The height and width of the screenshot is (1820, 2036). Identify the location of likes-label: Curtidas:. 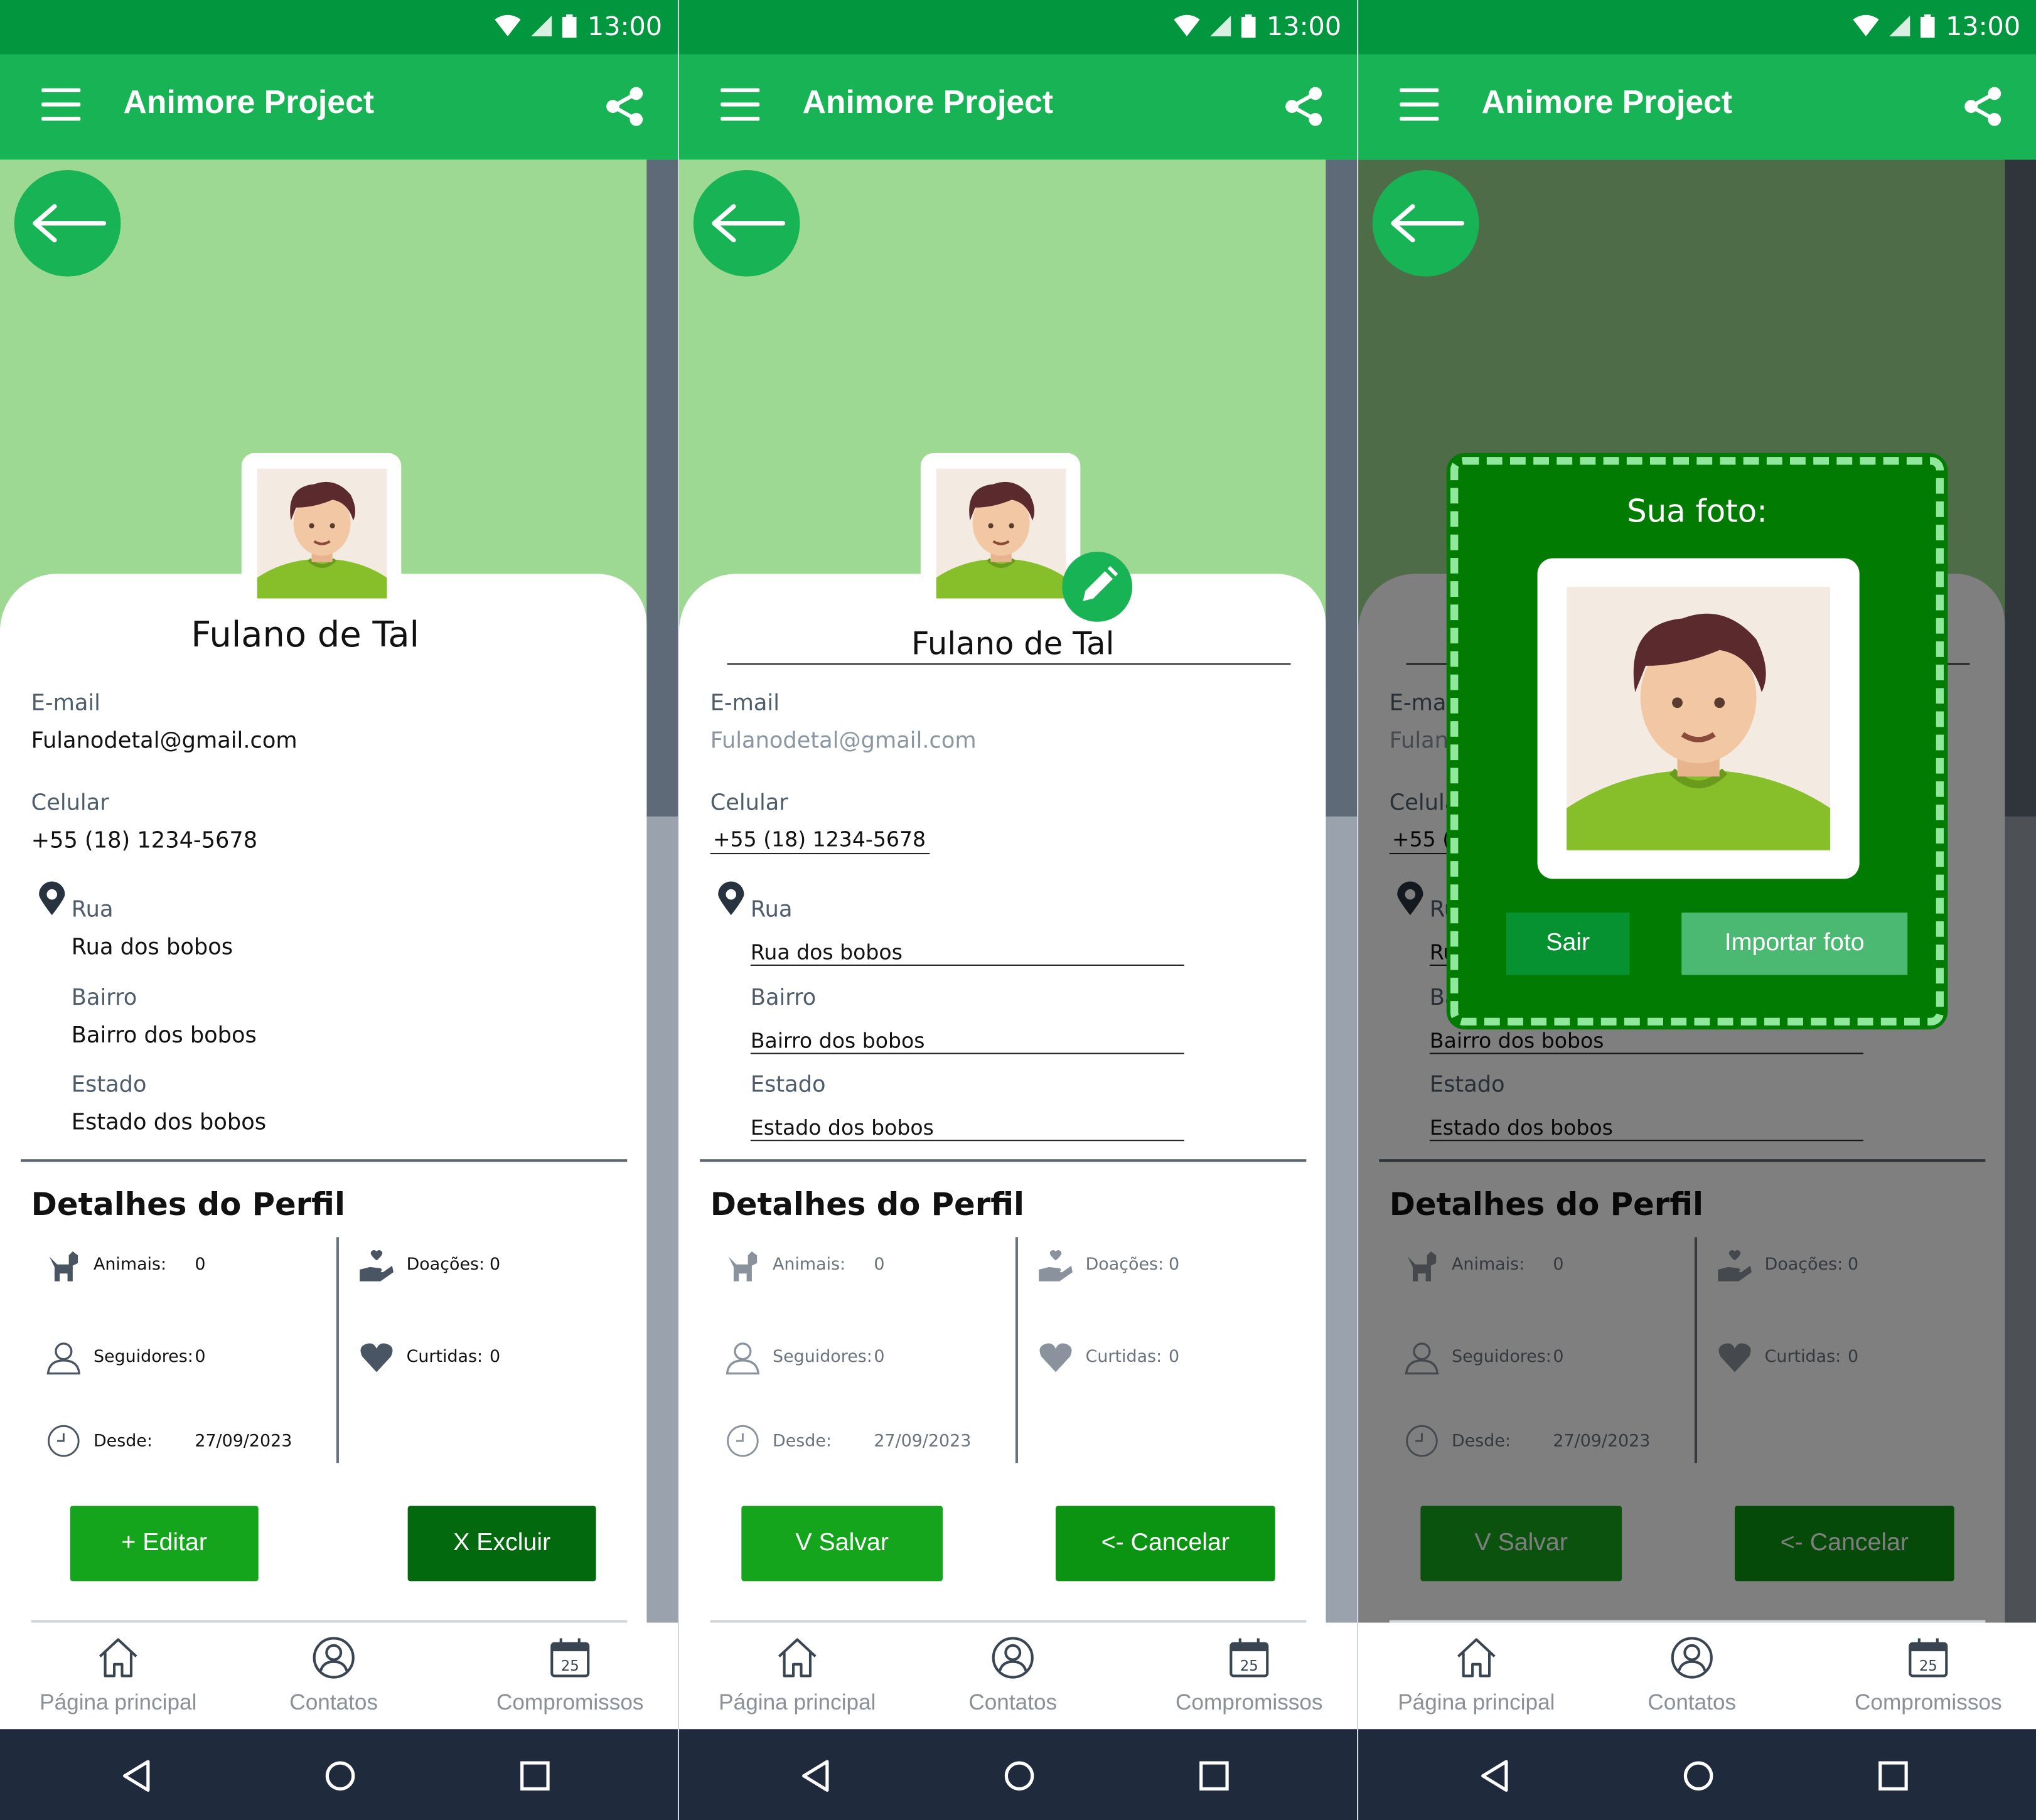
(445, 1357).